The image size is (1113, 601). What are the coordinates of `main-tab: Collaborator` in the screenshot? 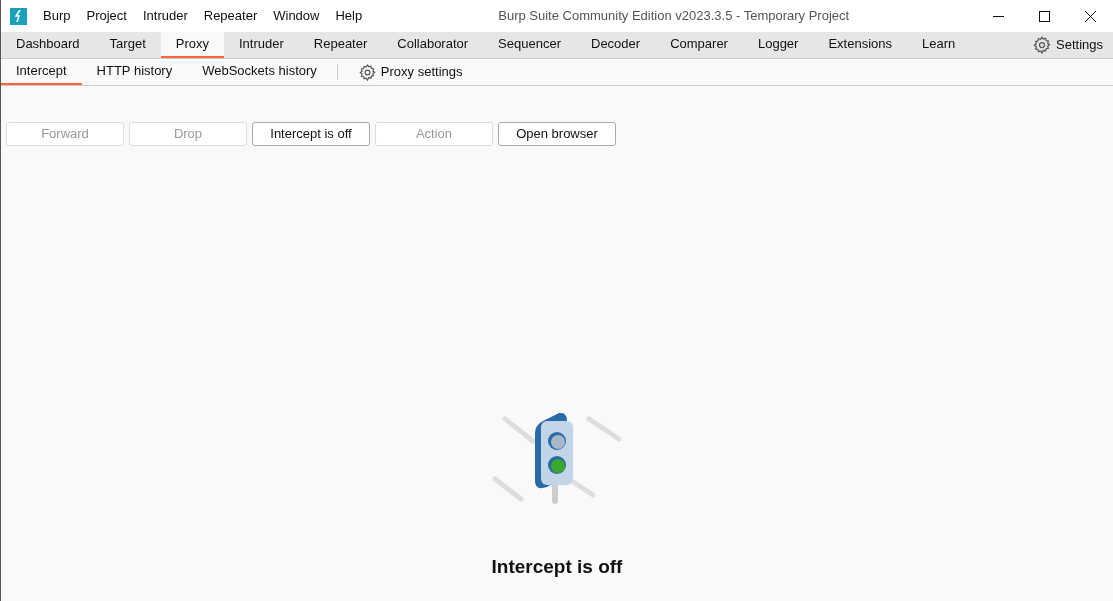 It's located at (433, 45).